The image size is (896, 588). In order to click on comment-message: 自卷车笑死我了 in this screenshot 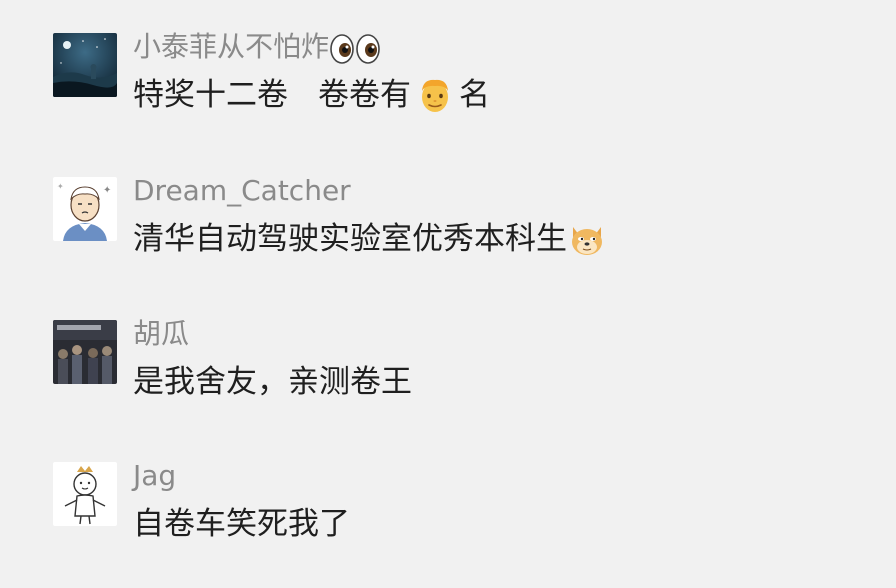, I will do `click(241, 524)`.